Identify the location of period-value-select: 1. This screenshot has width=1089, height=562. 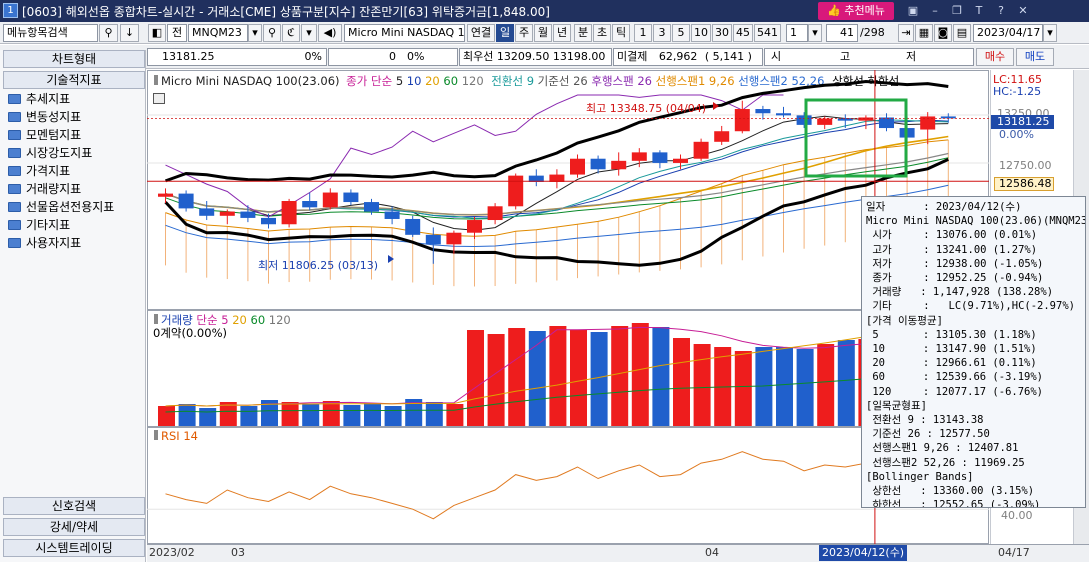
(797, 33).